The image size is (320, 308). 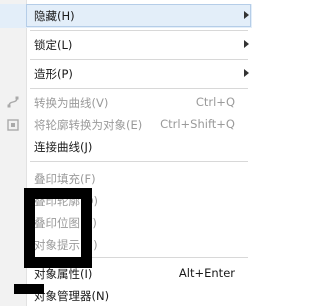 What do you see at coordinates (197, 124) in the screenshot?
I see `shortcut-label: Ctrl+Shift+Q` at bounding box center [197, 124].